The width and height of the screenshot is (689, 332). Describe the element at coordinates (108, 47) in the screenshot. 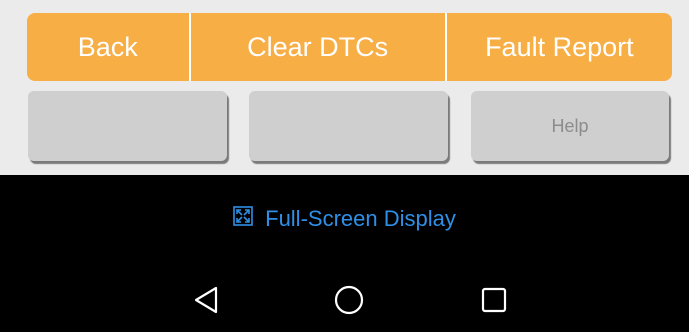

I see `back-button: Back` at that location.